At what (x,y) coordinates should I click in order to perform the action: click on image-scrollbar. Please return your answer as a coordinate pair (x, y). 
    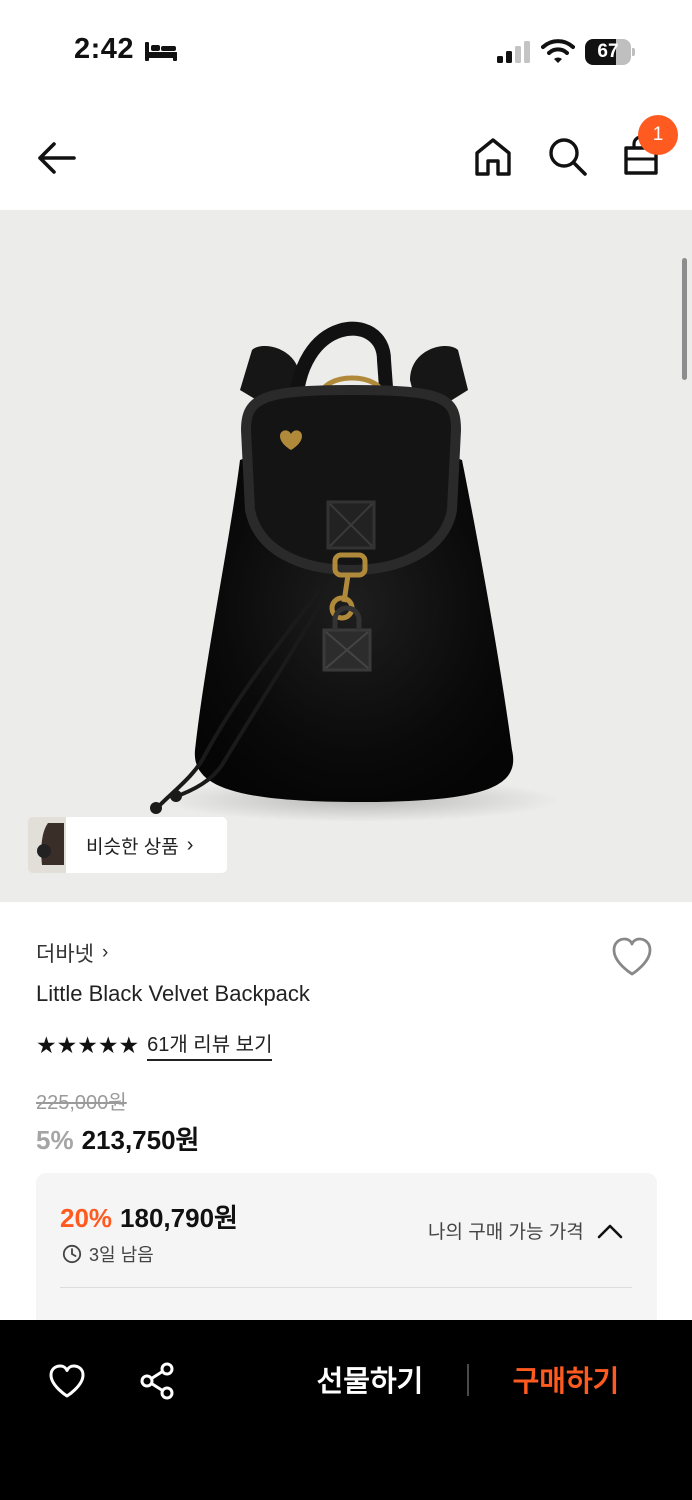
    Looking at the image, I should click on (684, 319).